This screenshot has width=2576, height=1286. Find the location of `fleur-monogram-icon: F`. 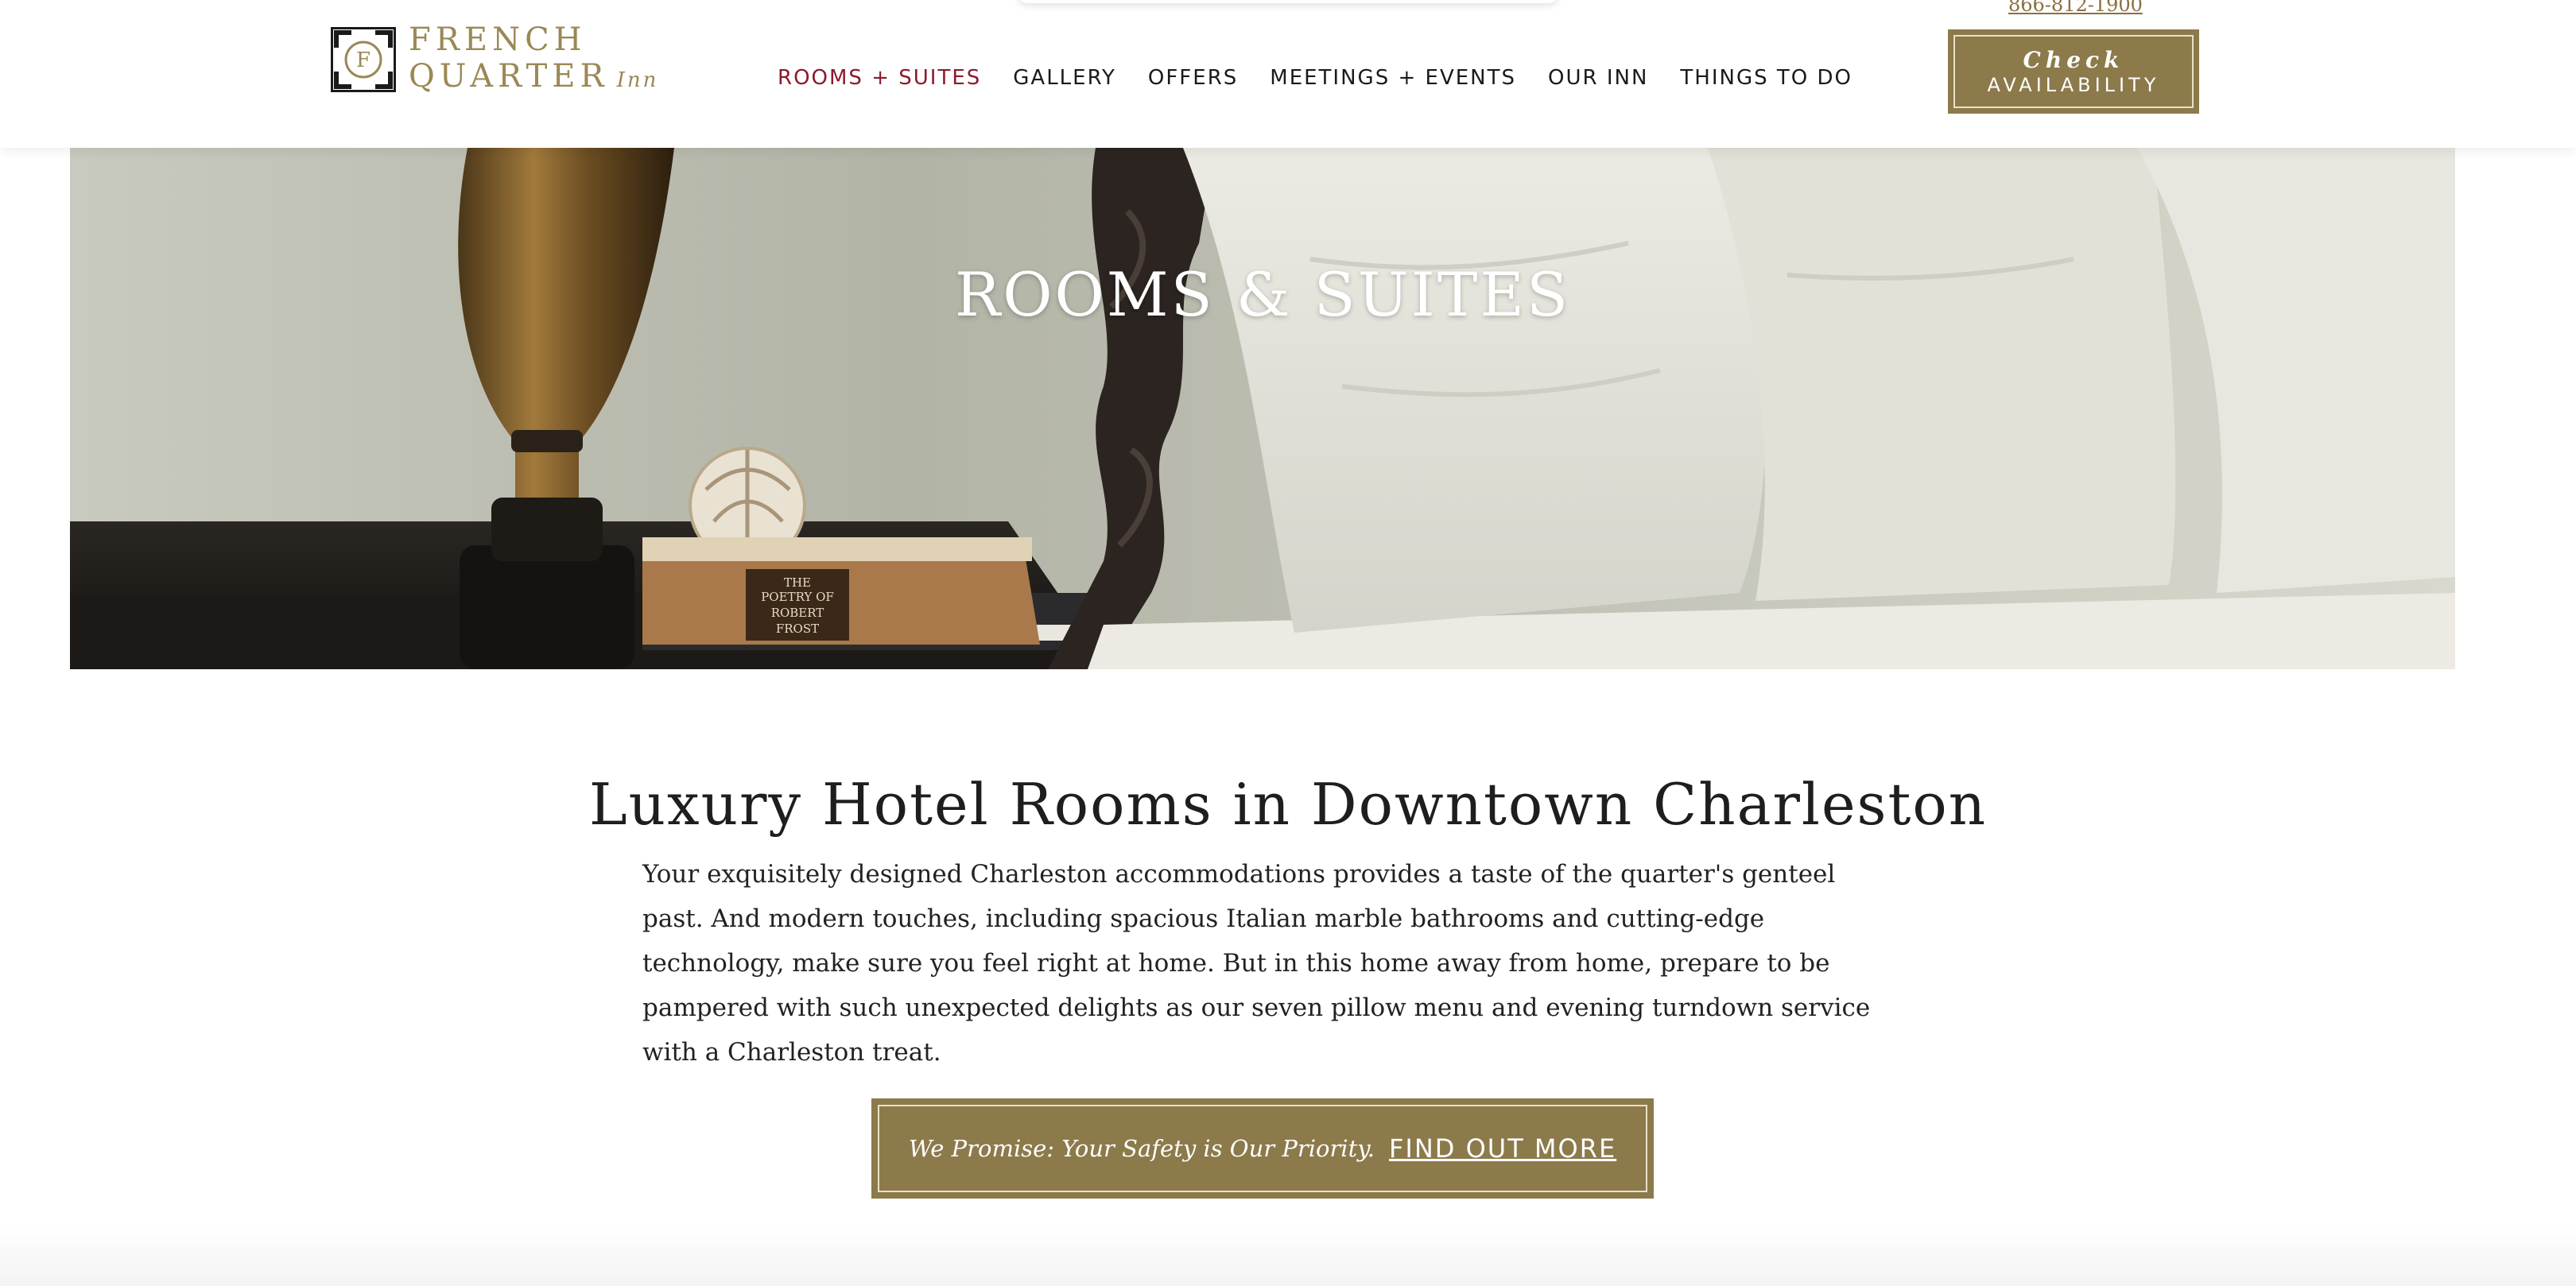

fleur-monogram-icon: F is located at coordinates (364, 59).